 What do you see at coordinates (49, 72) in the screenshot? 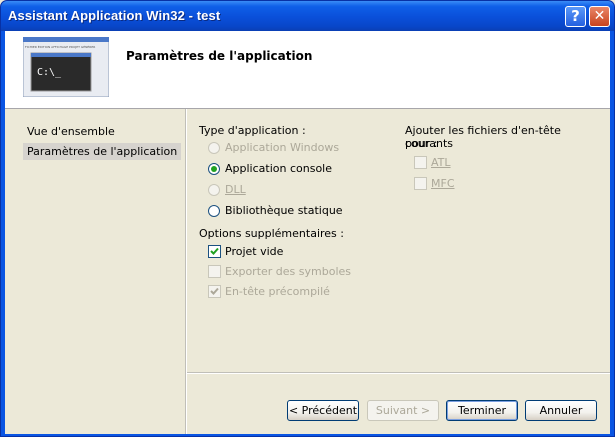
I see `banner-prompt-text: C:\_` at bounding box center [49, 72].